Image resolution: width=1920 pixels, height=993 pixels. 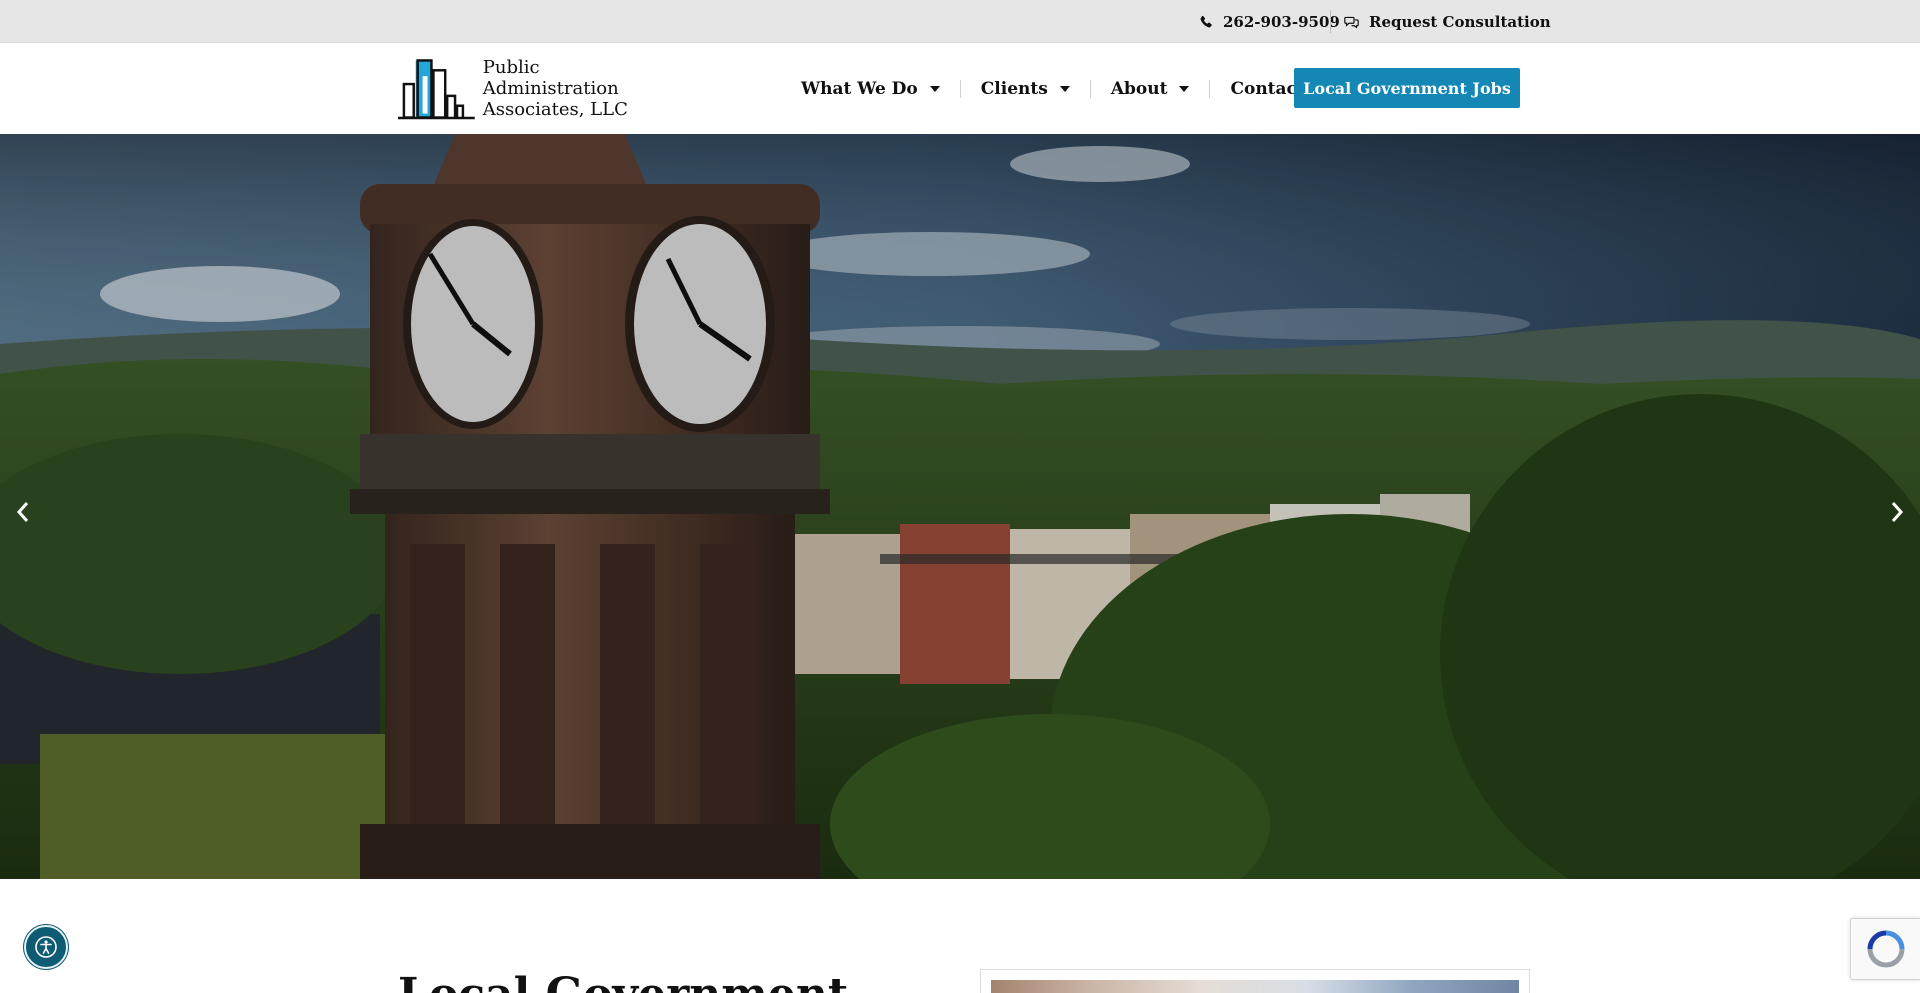 What do you see at coordinates (1351, 22) in the screenshot?
I see `chat-icon` at bounding box center [1351, 22].